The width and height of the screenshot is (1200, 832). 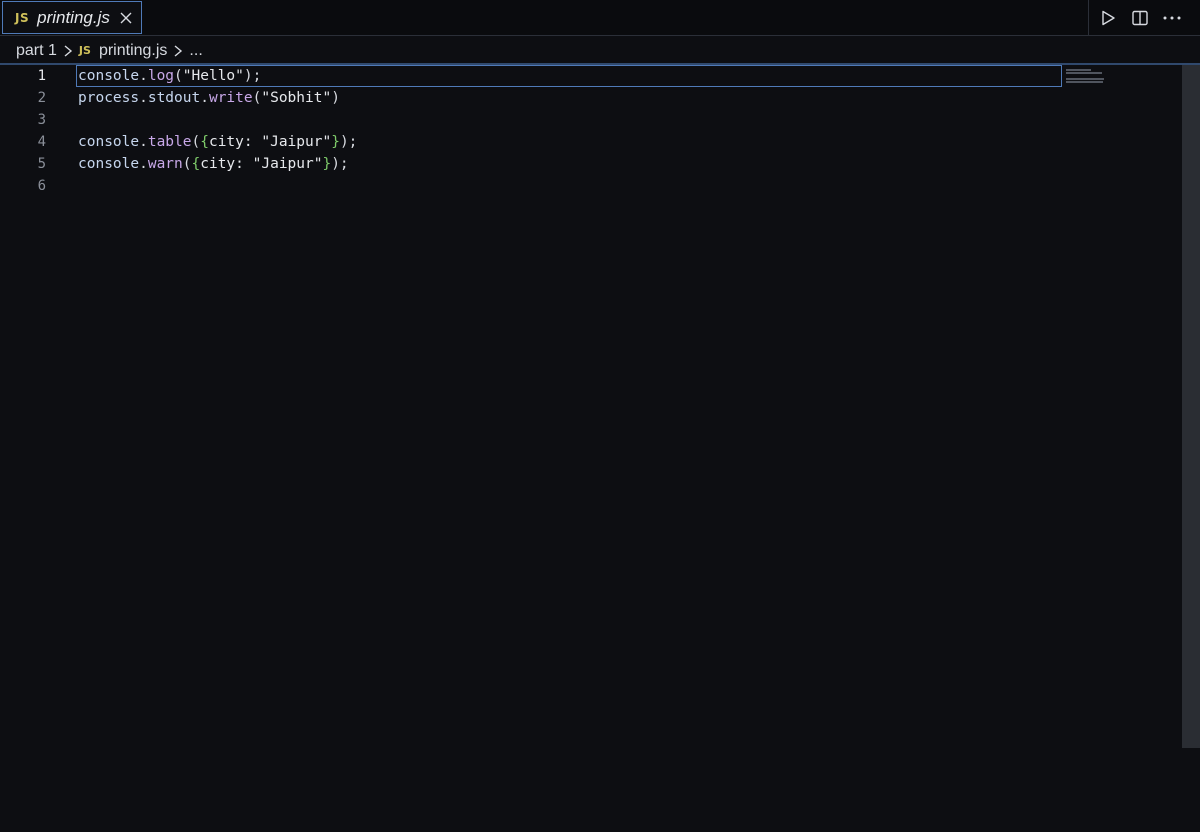 I want to click on minimap, so click(x=1122, y=80).